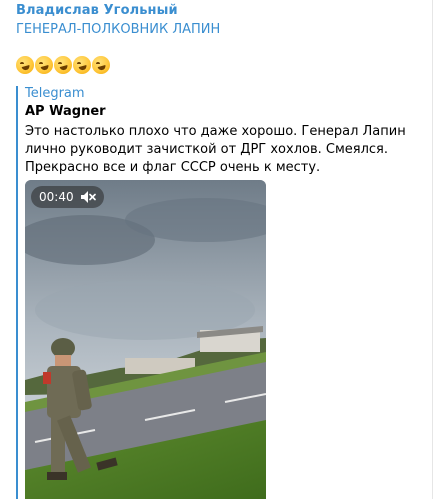  I want to click on sender-name: Владислав Угольный, so click(97, 10).